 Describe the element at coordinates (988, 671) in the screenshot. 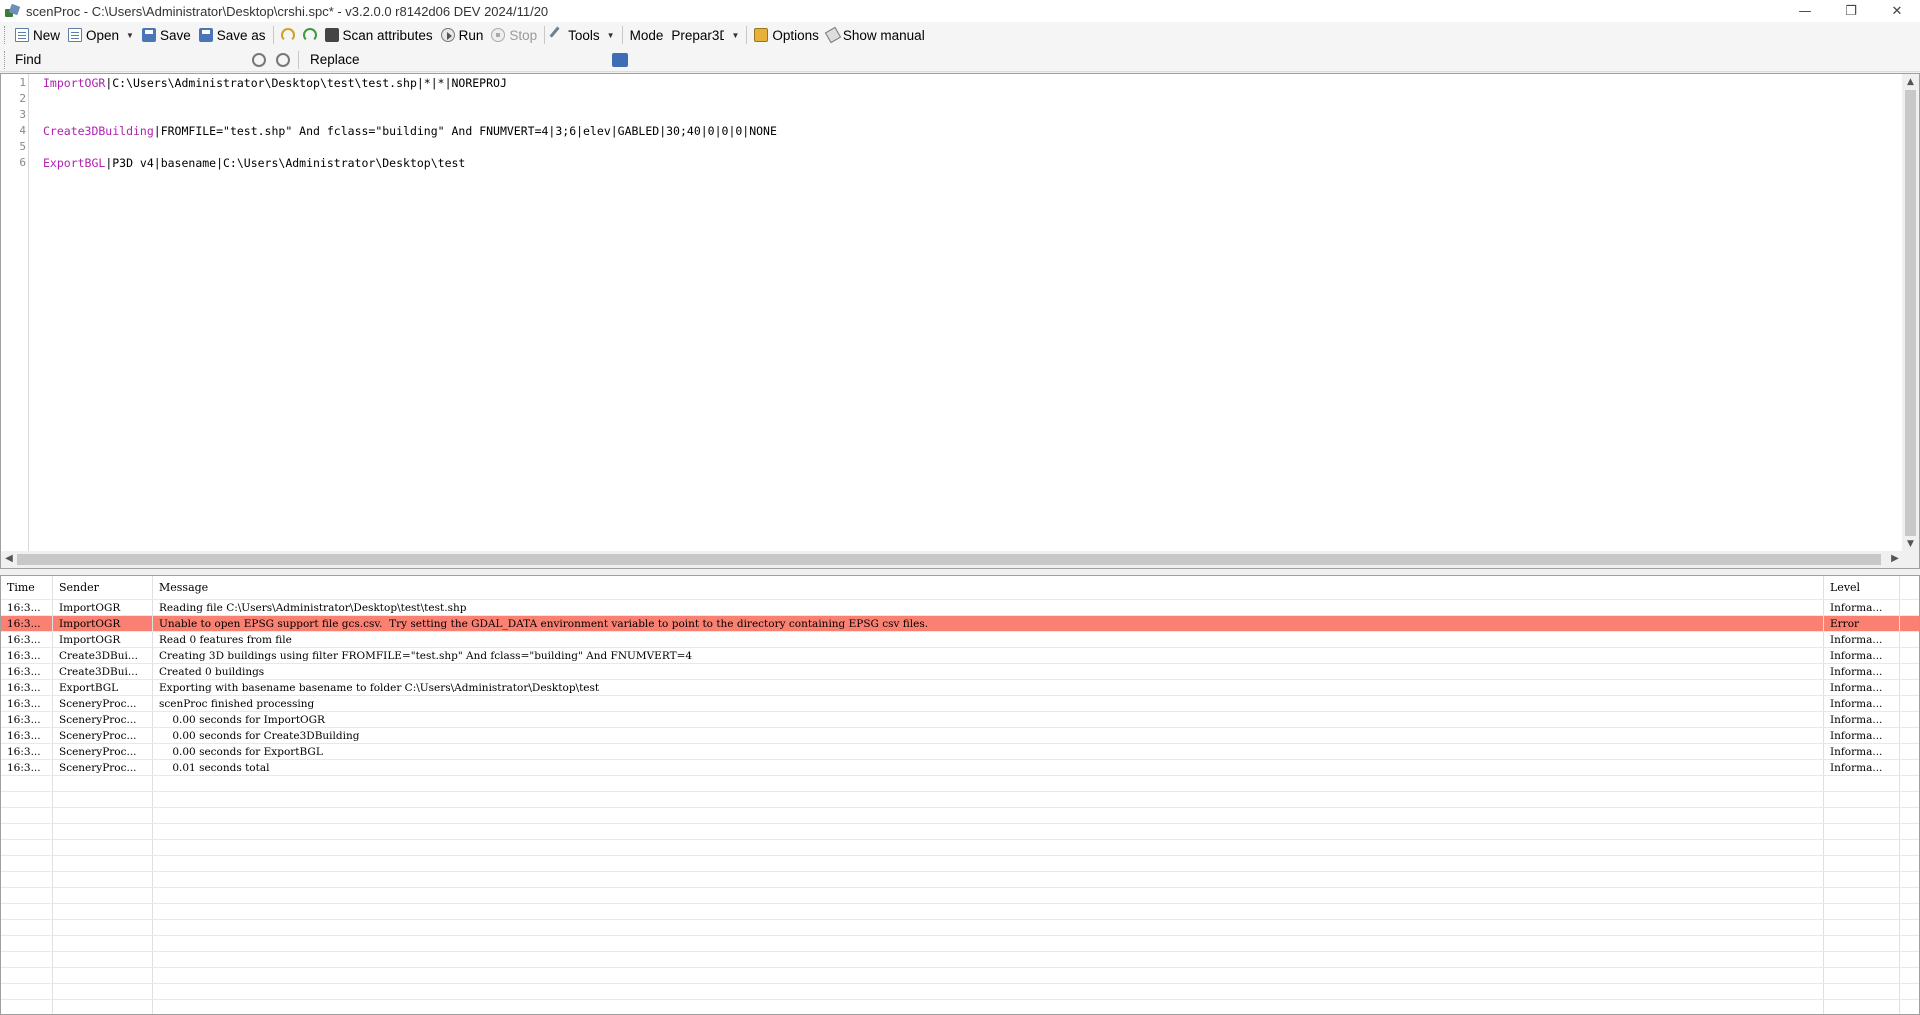

I see `log-message: Created 0 buildings` at that location.